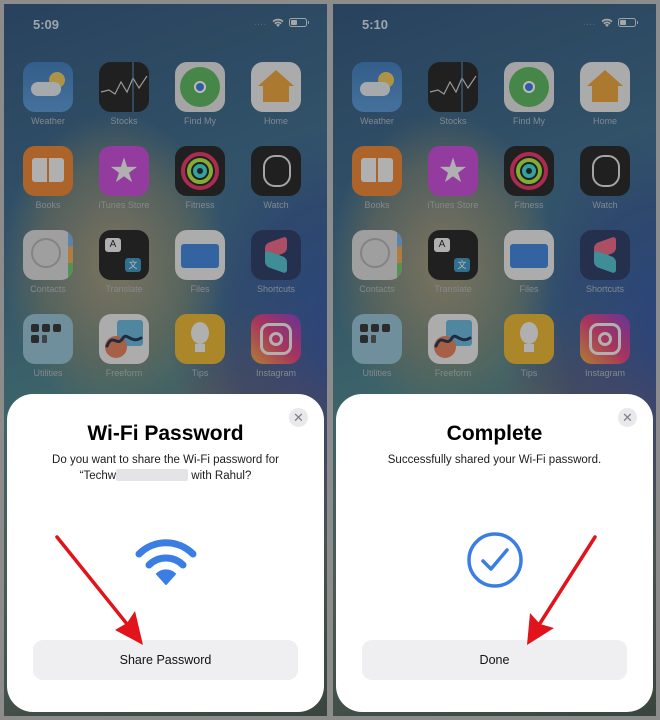 This screenshot has width=660, height=720. What do you see at coordinates (165, 660) in the screenshot?
I see `share-password-button: Share Password` at bounding box center [165, 660].